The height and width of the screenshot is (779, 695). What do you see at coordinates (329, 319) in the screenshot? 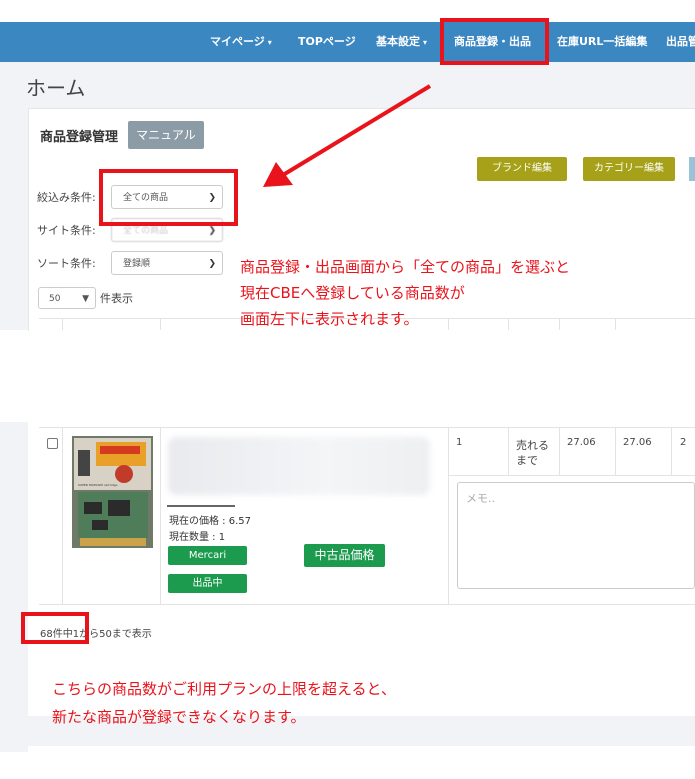
I see `annotation-top-line3: 画面左下に表示されます。` at bounding box center [329, 319].